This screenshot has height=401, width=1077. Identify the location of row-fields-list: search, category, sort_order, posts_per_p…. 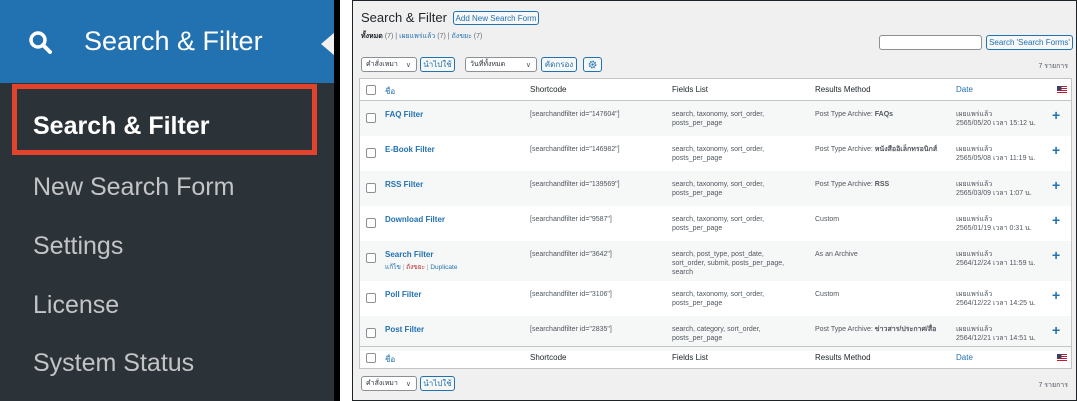
(716, 334).